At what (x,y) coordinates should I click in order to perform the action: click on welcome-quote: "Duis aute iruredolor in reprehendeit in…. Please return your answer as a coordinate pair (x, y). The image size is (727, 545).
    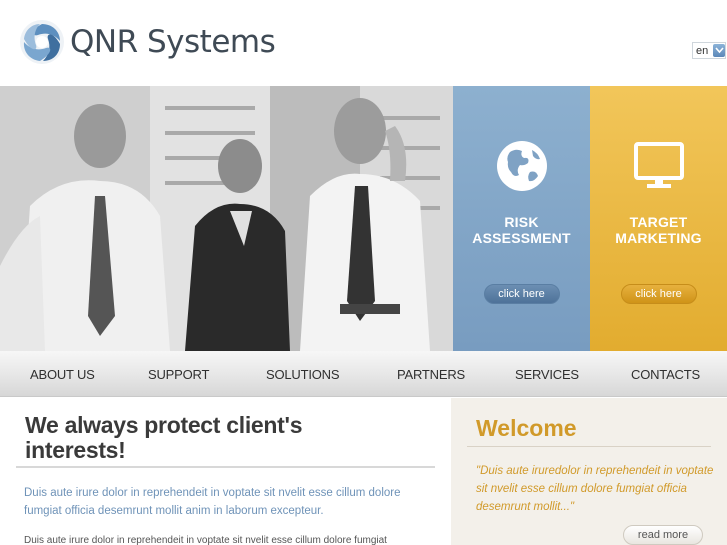
    Looking at the image, I should click on (595, 489).